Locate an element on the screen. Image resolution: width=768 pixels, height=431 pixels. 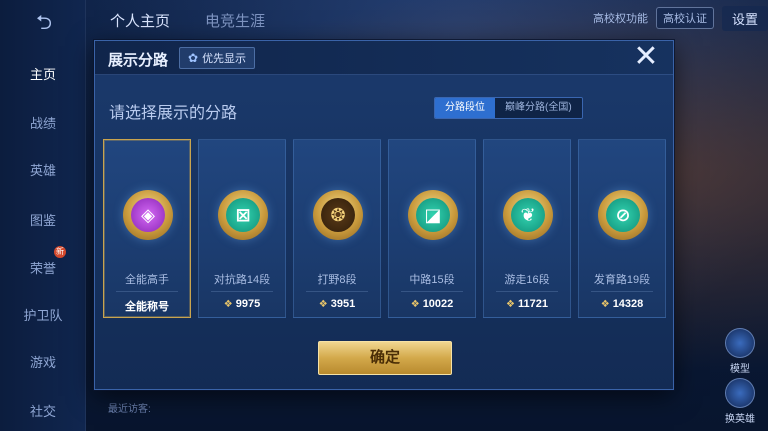
card-value: ❖ 9975 is located at coordinates (242, 304).